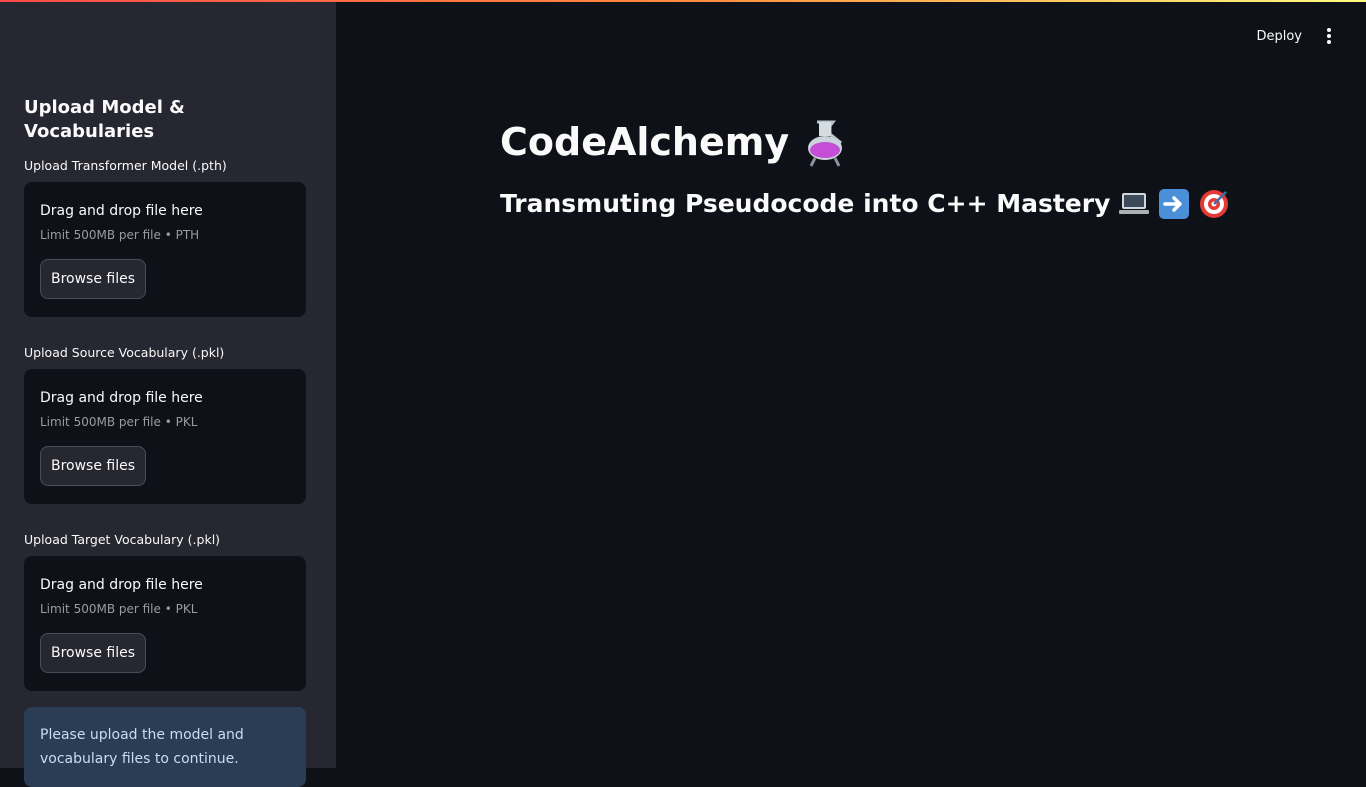  I want to click on right-arrow-icon, so click(1174, 204).